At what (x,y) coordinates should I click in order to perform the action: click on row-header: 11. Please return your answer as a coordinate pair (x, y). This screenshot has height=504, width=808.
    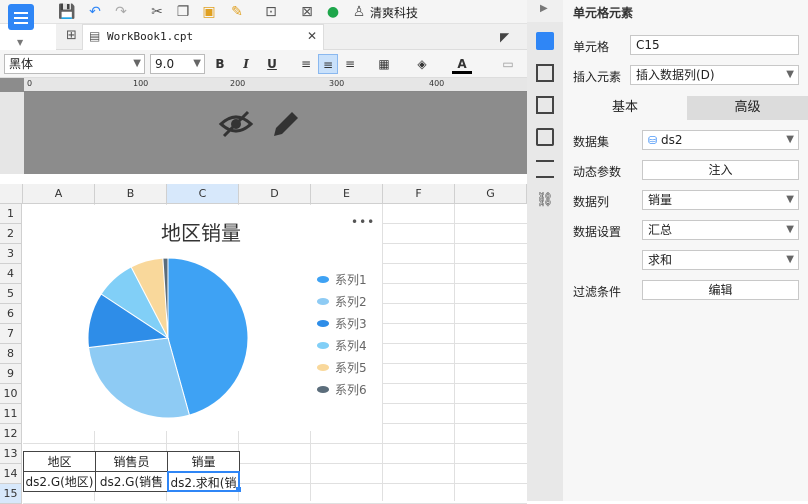
    Looking at the image, I should click on (11, 414).